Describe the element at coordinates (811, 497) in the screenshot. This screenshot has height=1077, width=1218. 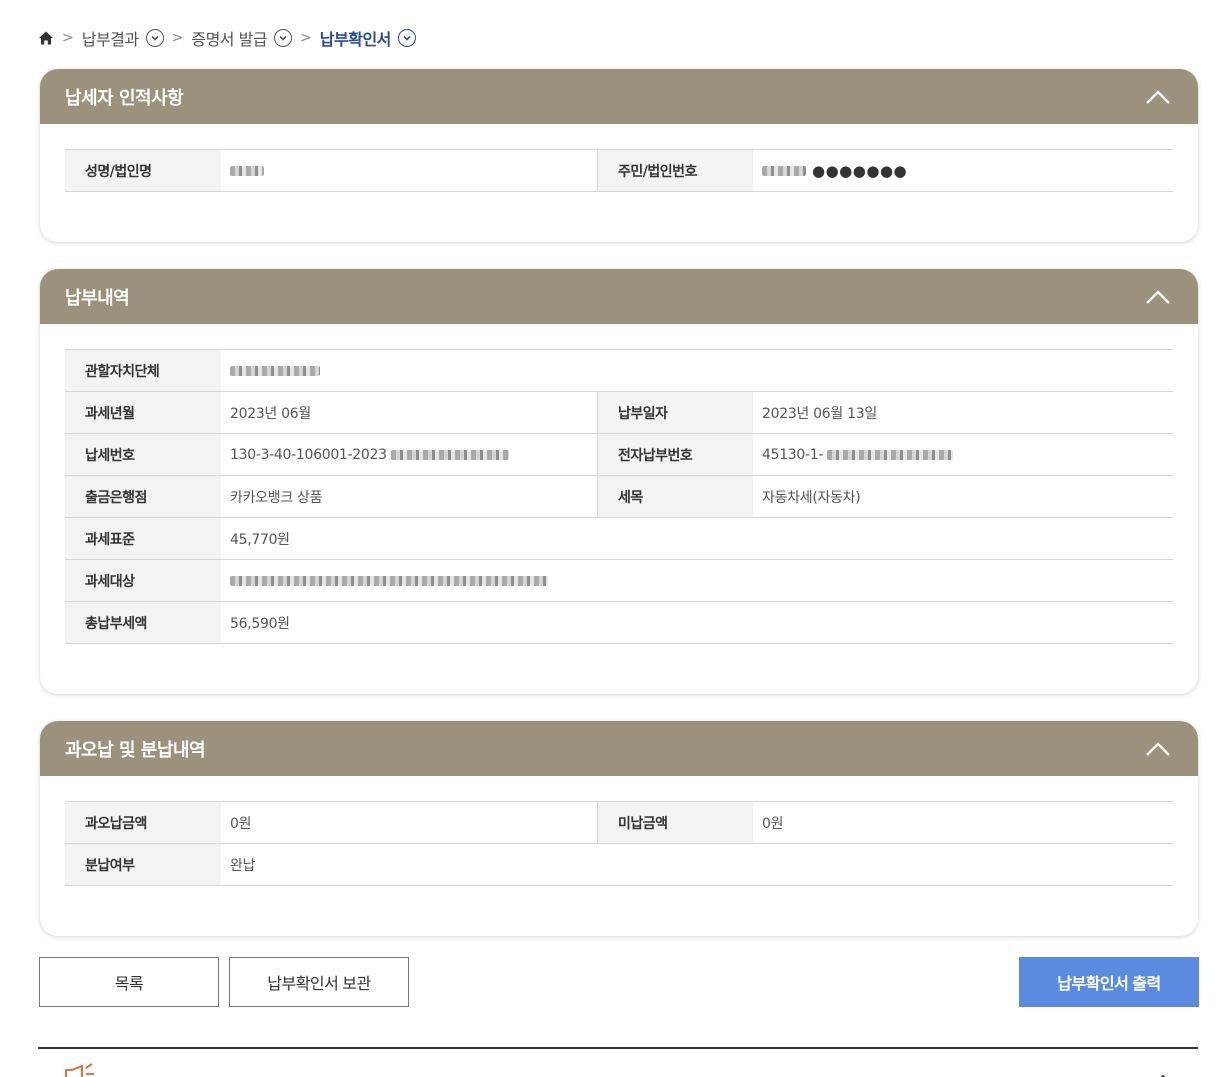
I see `tax-item-value: 자동차세(자동차)` at that location.